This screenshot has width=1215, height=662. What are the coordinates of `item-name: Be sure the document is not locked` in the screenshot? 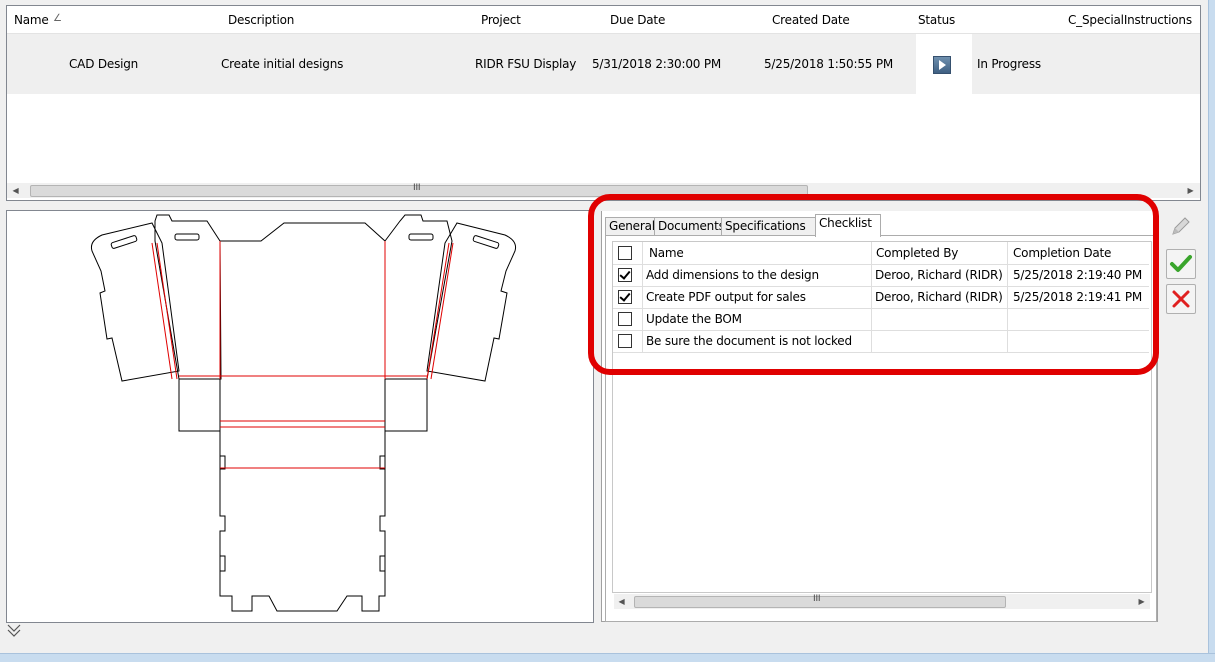 It's located at (749, 341).